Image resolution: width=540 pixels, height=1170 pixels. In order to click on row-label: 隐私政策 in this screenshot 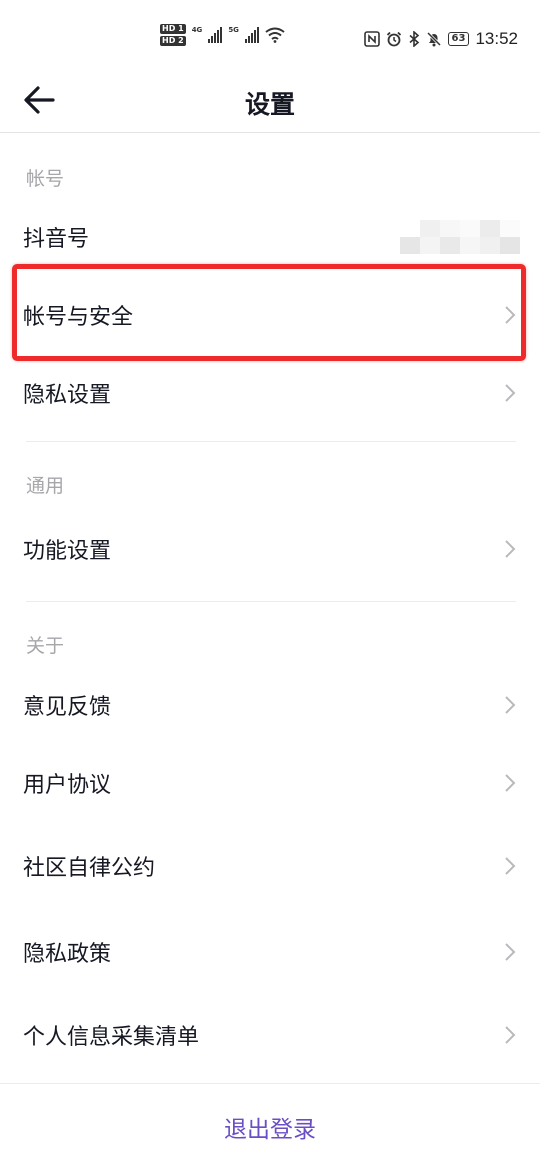, I will do `click(67, 954)`.